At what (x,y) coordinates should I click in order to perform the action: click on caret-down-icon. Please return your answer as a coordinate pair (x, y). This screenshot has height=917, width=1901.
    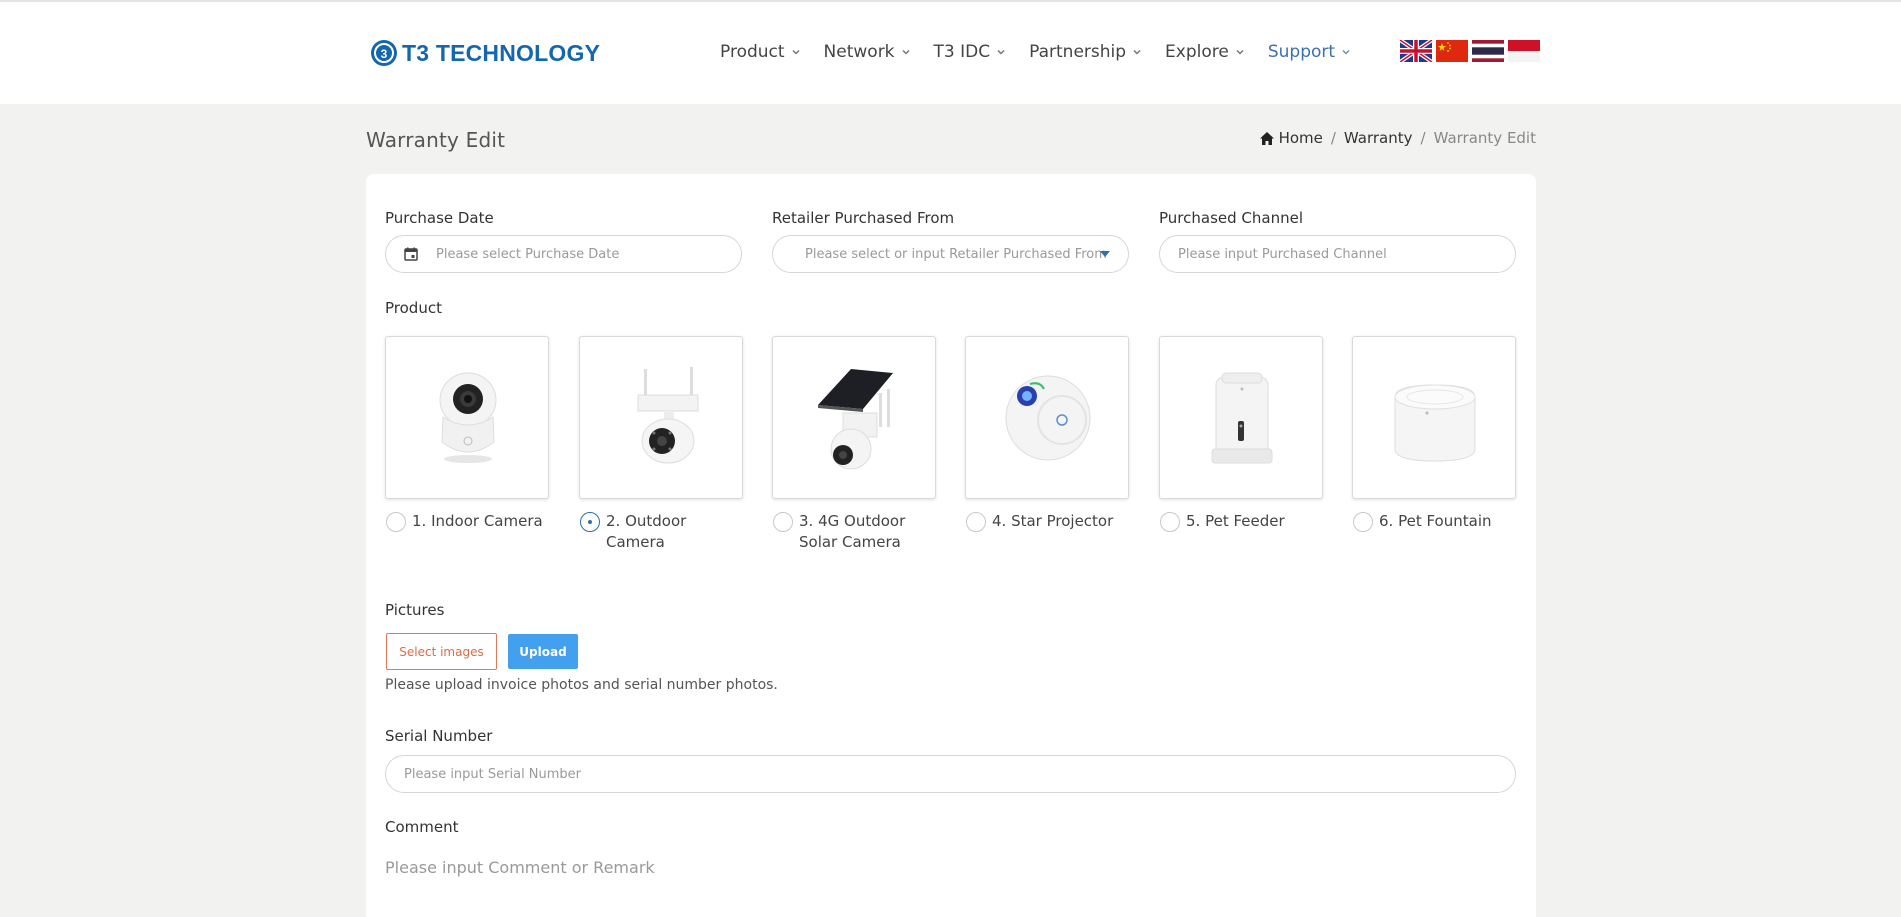
    Looking at the image, I should click on (1105, 254).